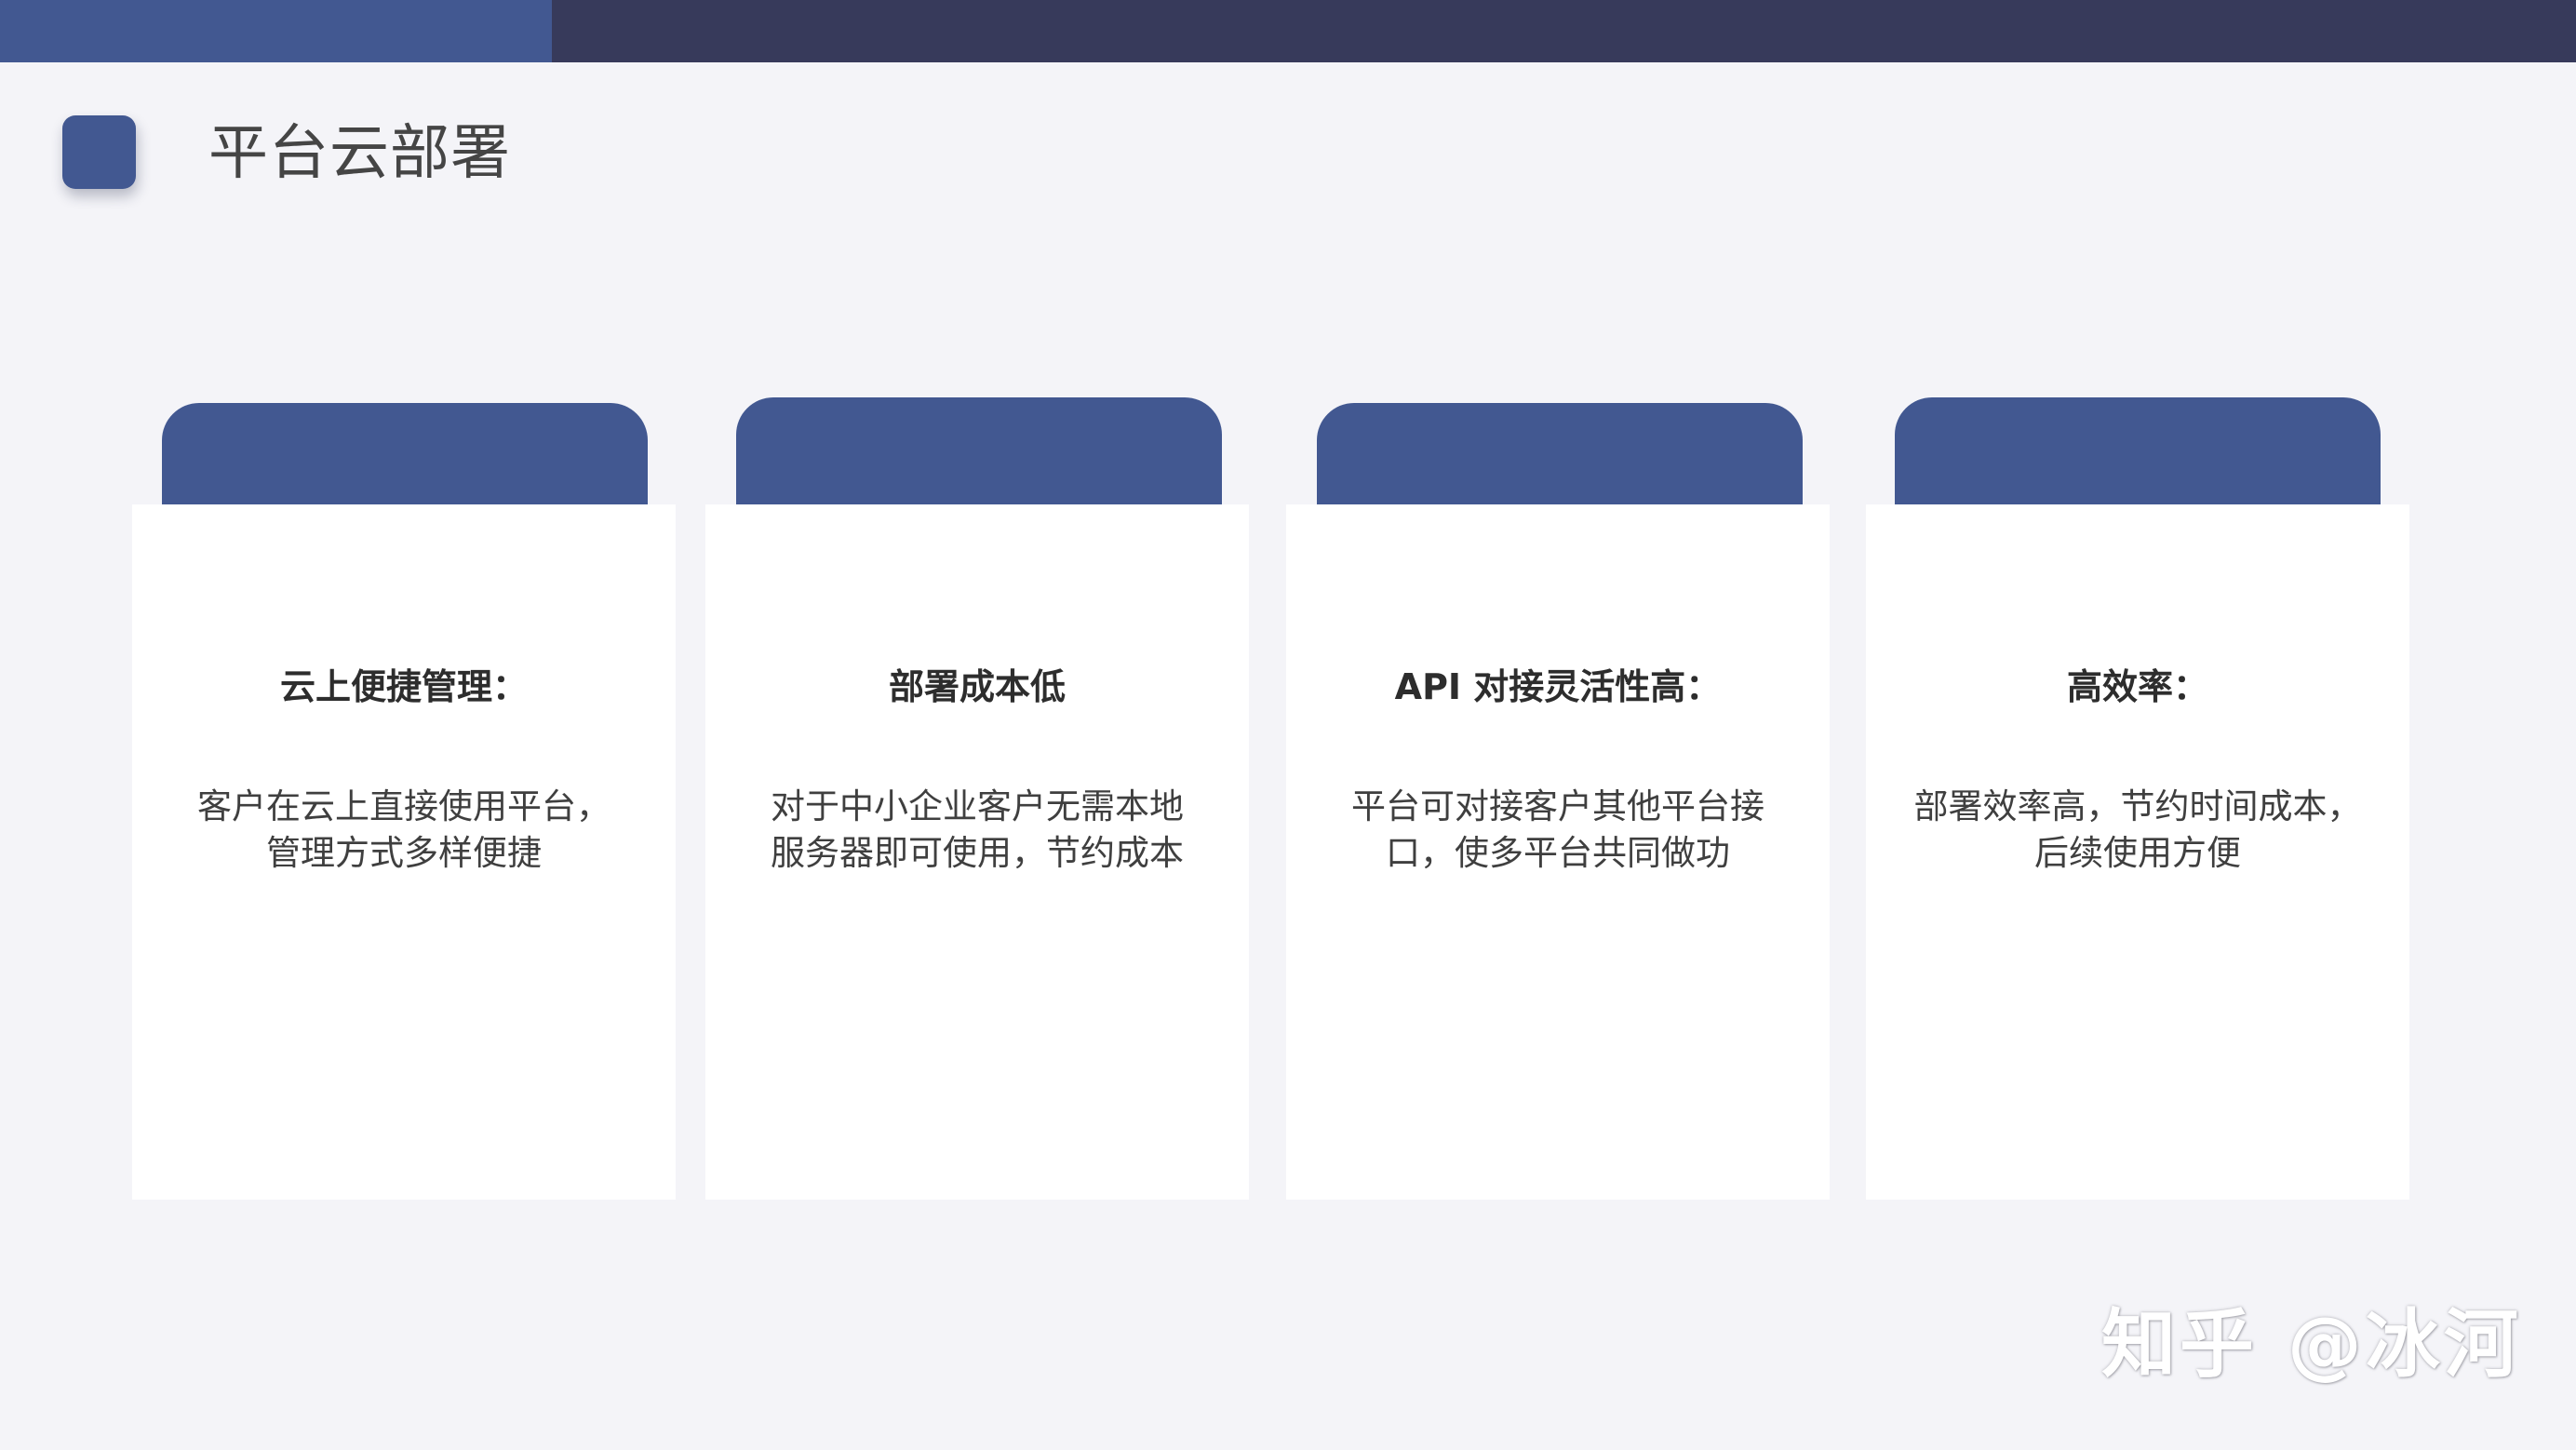 This screenshot has width=2576, height=1450. I want to click on card-body-line: 服务器即可使用，节约成本, so click(978, 853).